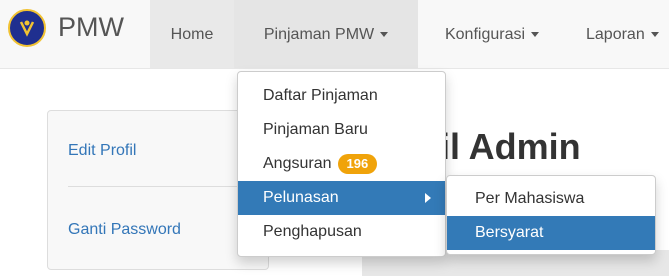  Describe the element at coordinates (341, 198) in the screenshot. I see `menu-item-pelunasan: Pelunasan` at that location.